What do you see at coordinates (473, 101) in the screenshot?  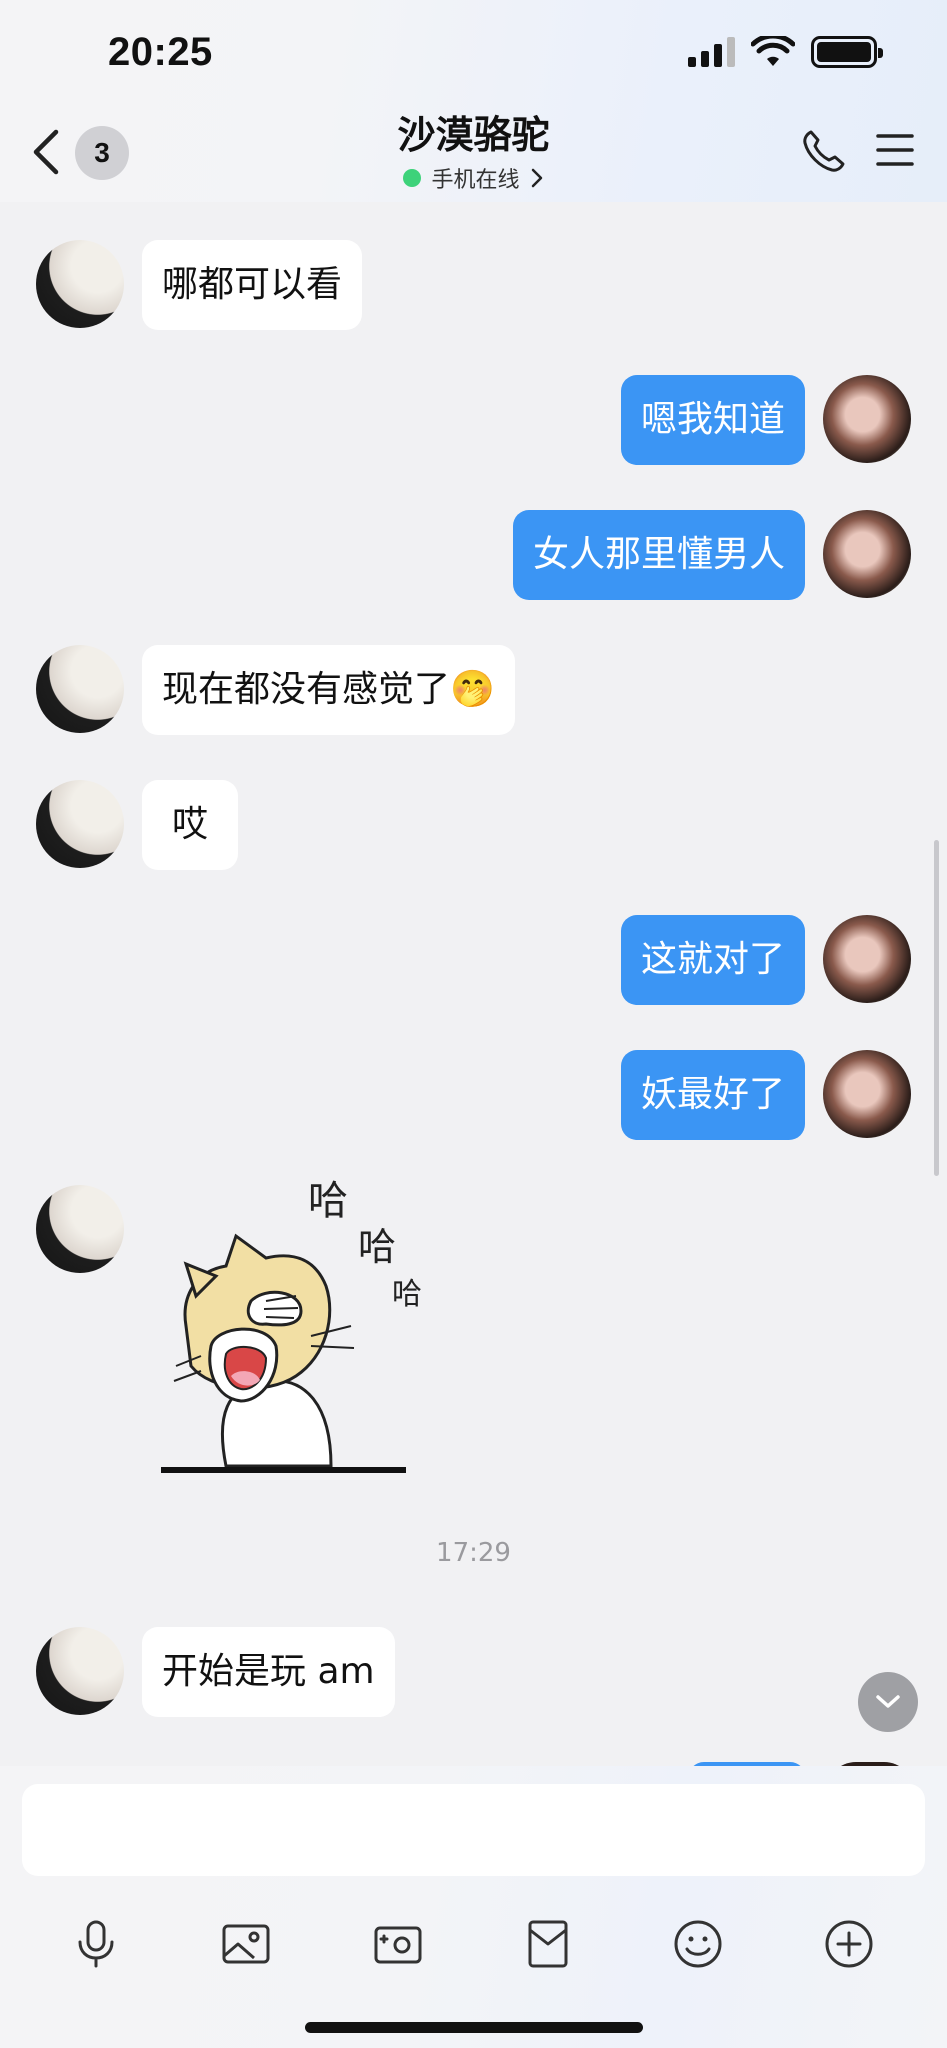 I see `chat-header: 20:25 3 沙漠骆驼 手机在线` at bounding box center [473, 101].